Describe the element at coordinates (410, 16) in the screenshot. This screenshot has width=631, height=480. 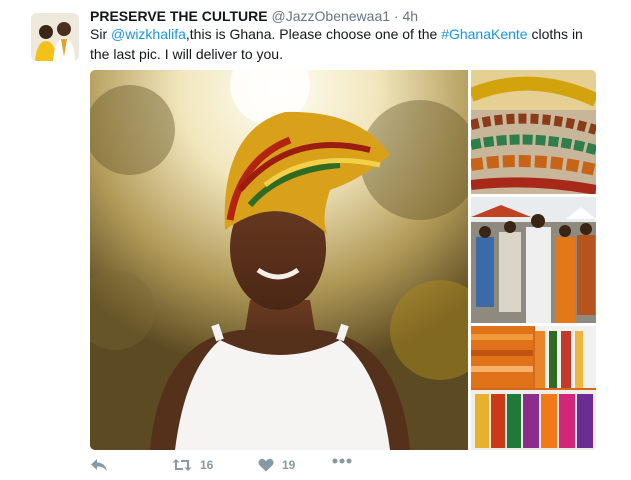
I see `tweet-timestamp: 4h` at that location.